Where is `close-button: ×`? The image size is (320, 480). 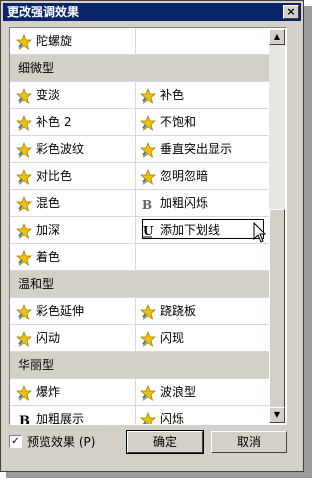
close-button: × is located at coordinates (291, 12).